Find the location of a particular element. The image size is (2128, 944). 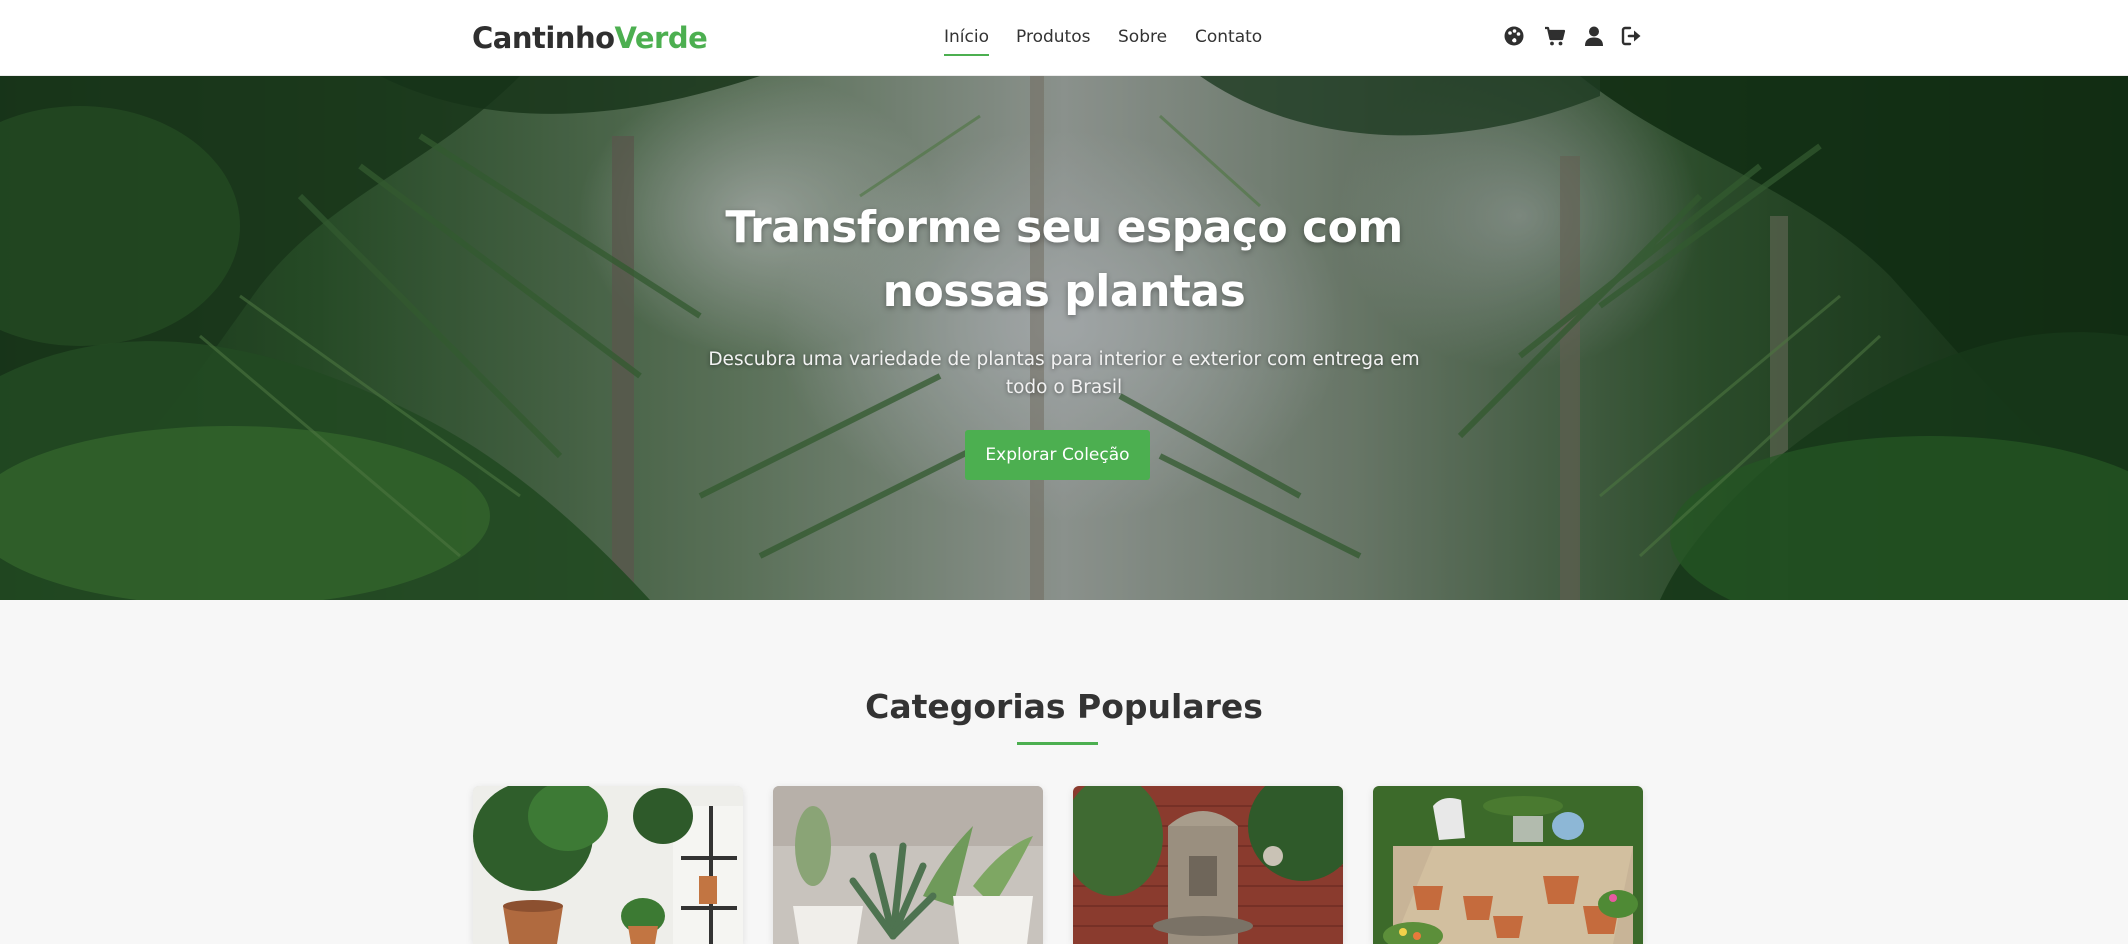

nav-item-contato: Contato is located at coordinates (1228, 37).